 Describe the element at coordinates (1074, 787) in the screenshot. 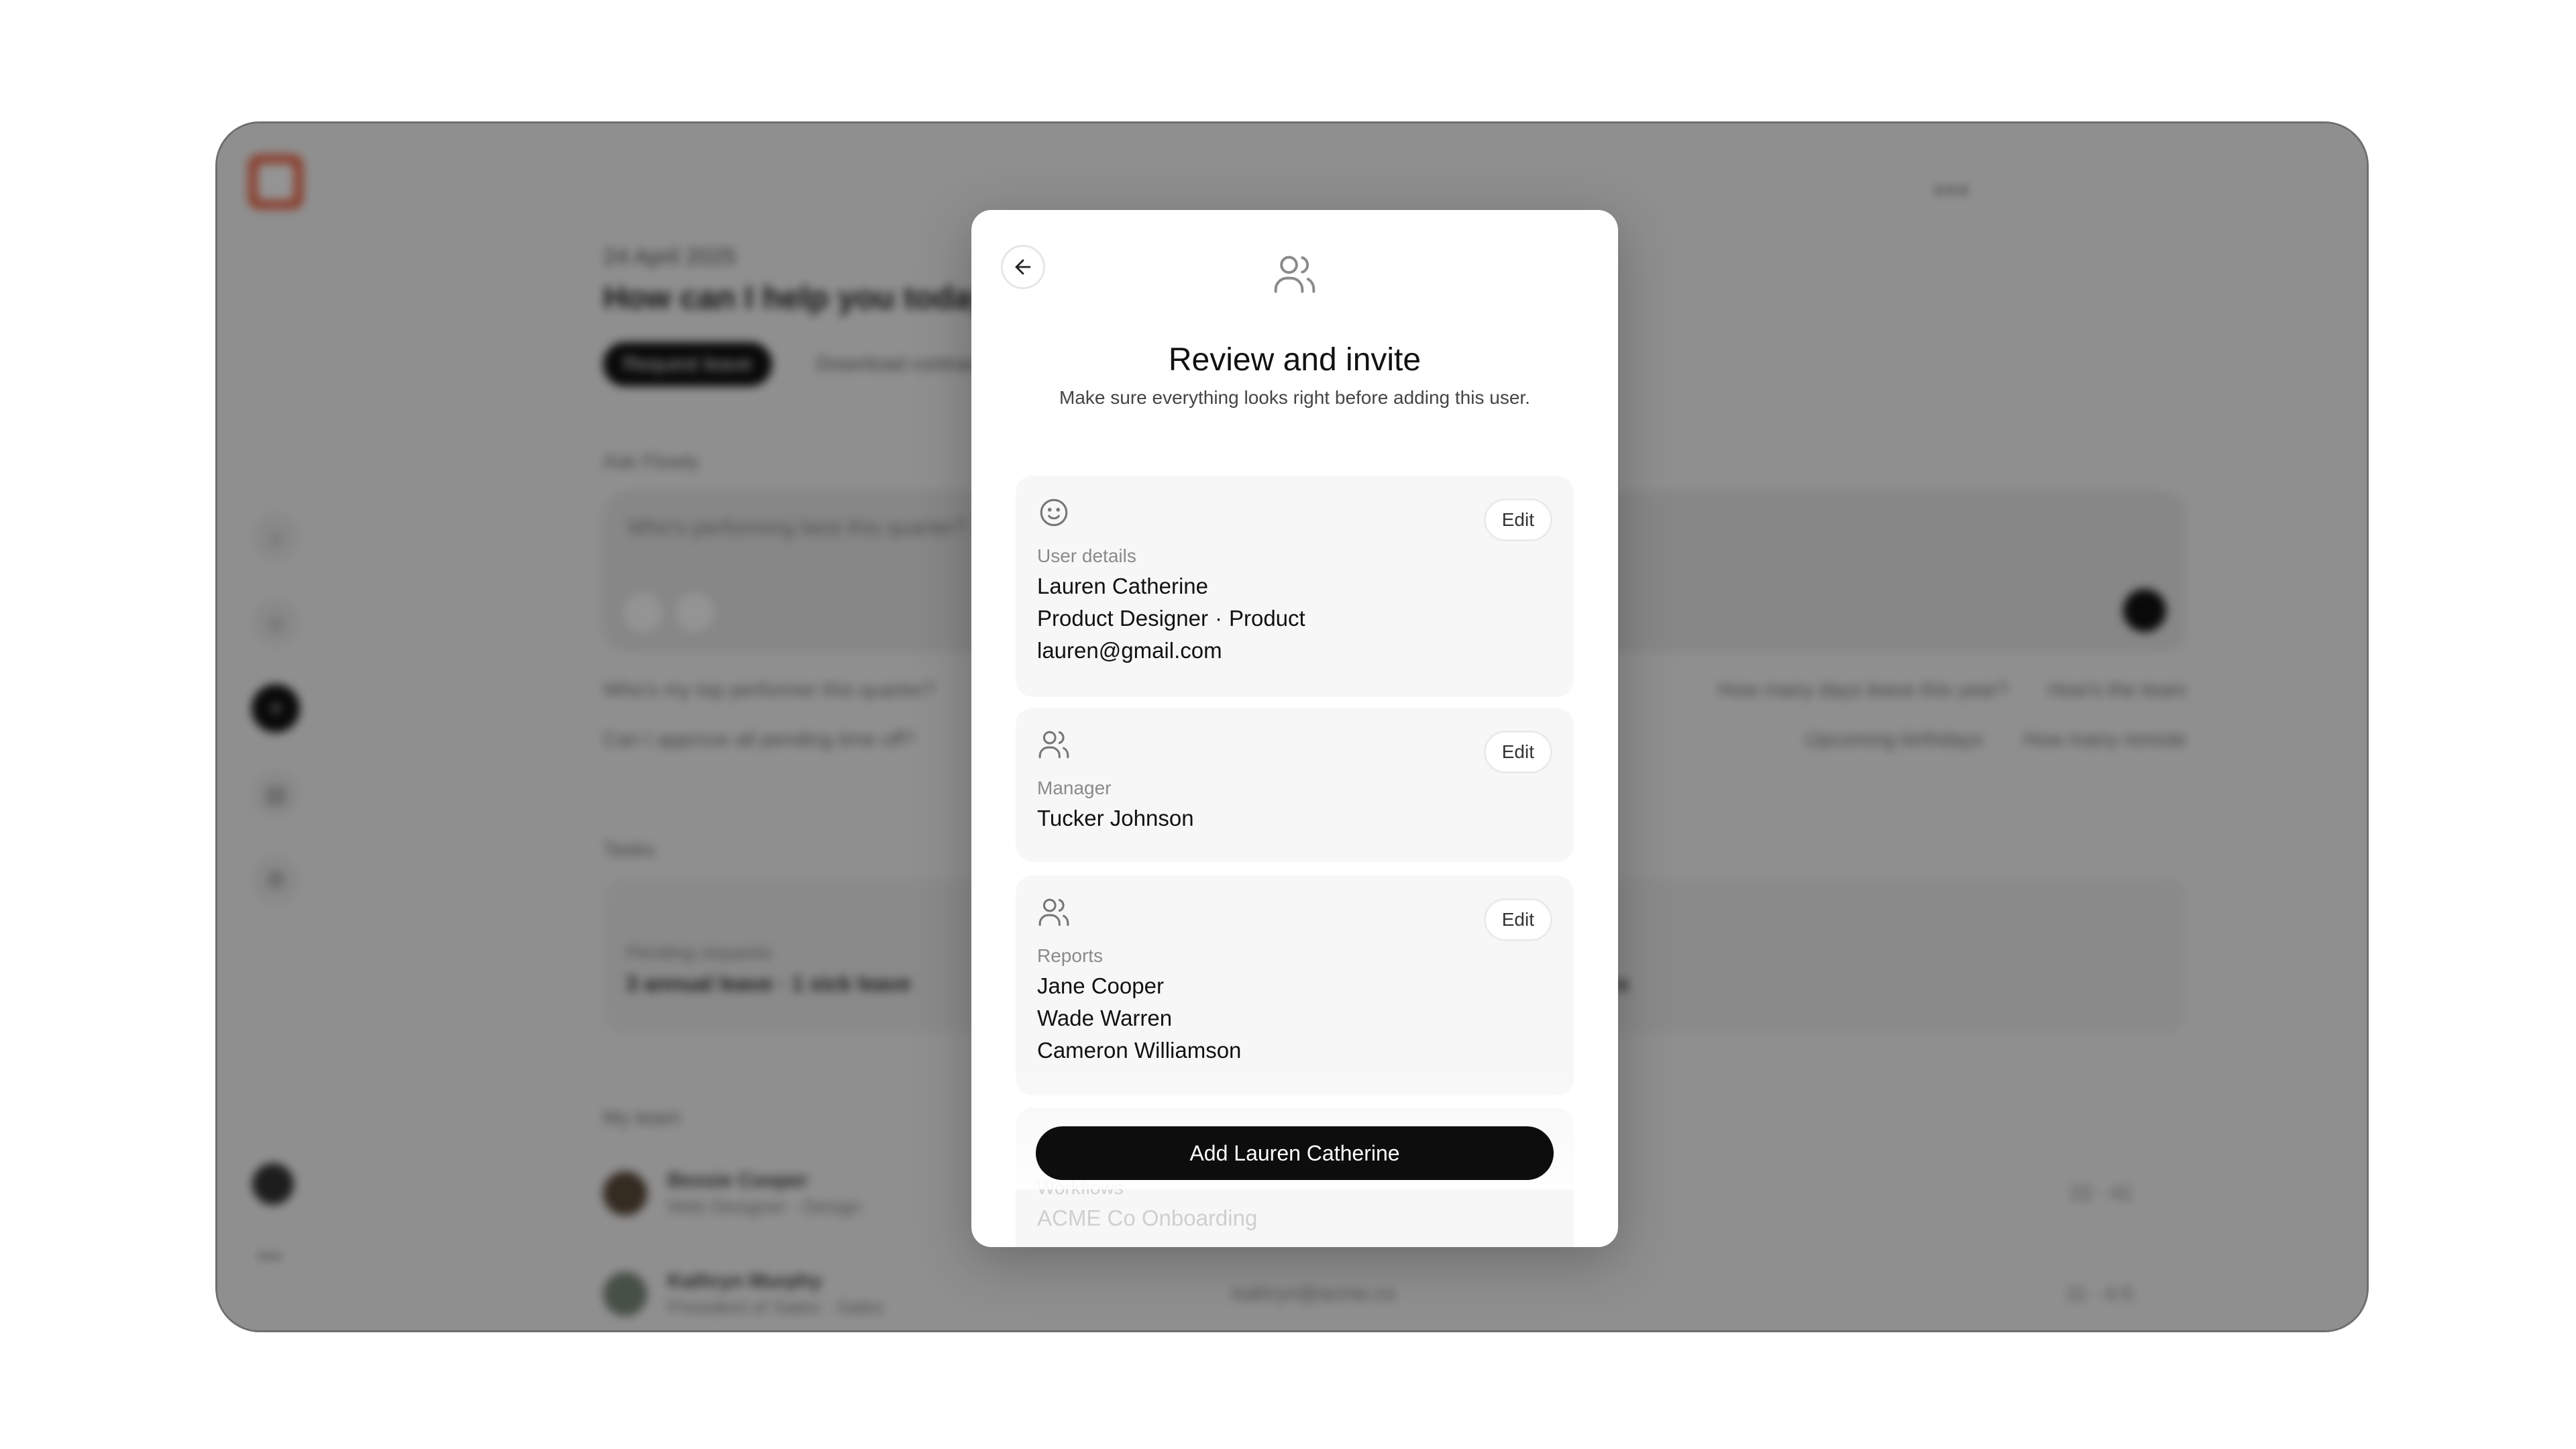

I see `section-label: Manager` at that location.